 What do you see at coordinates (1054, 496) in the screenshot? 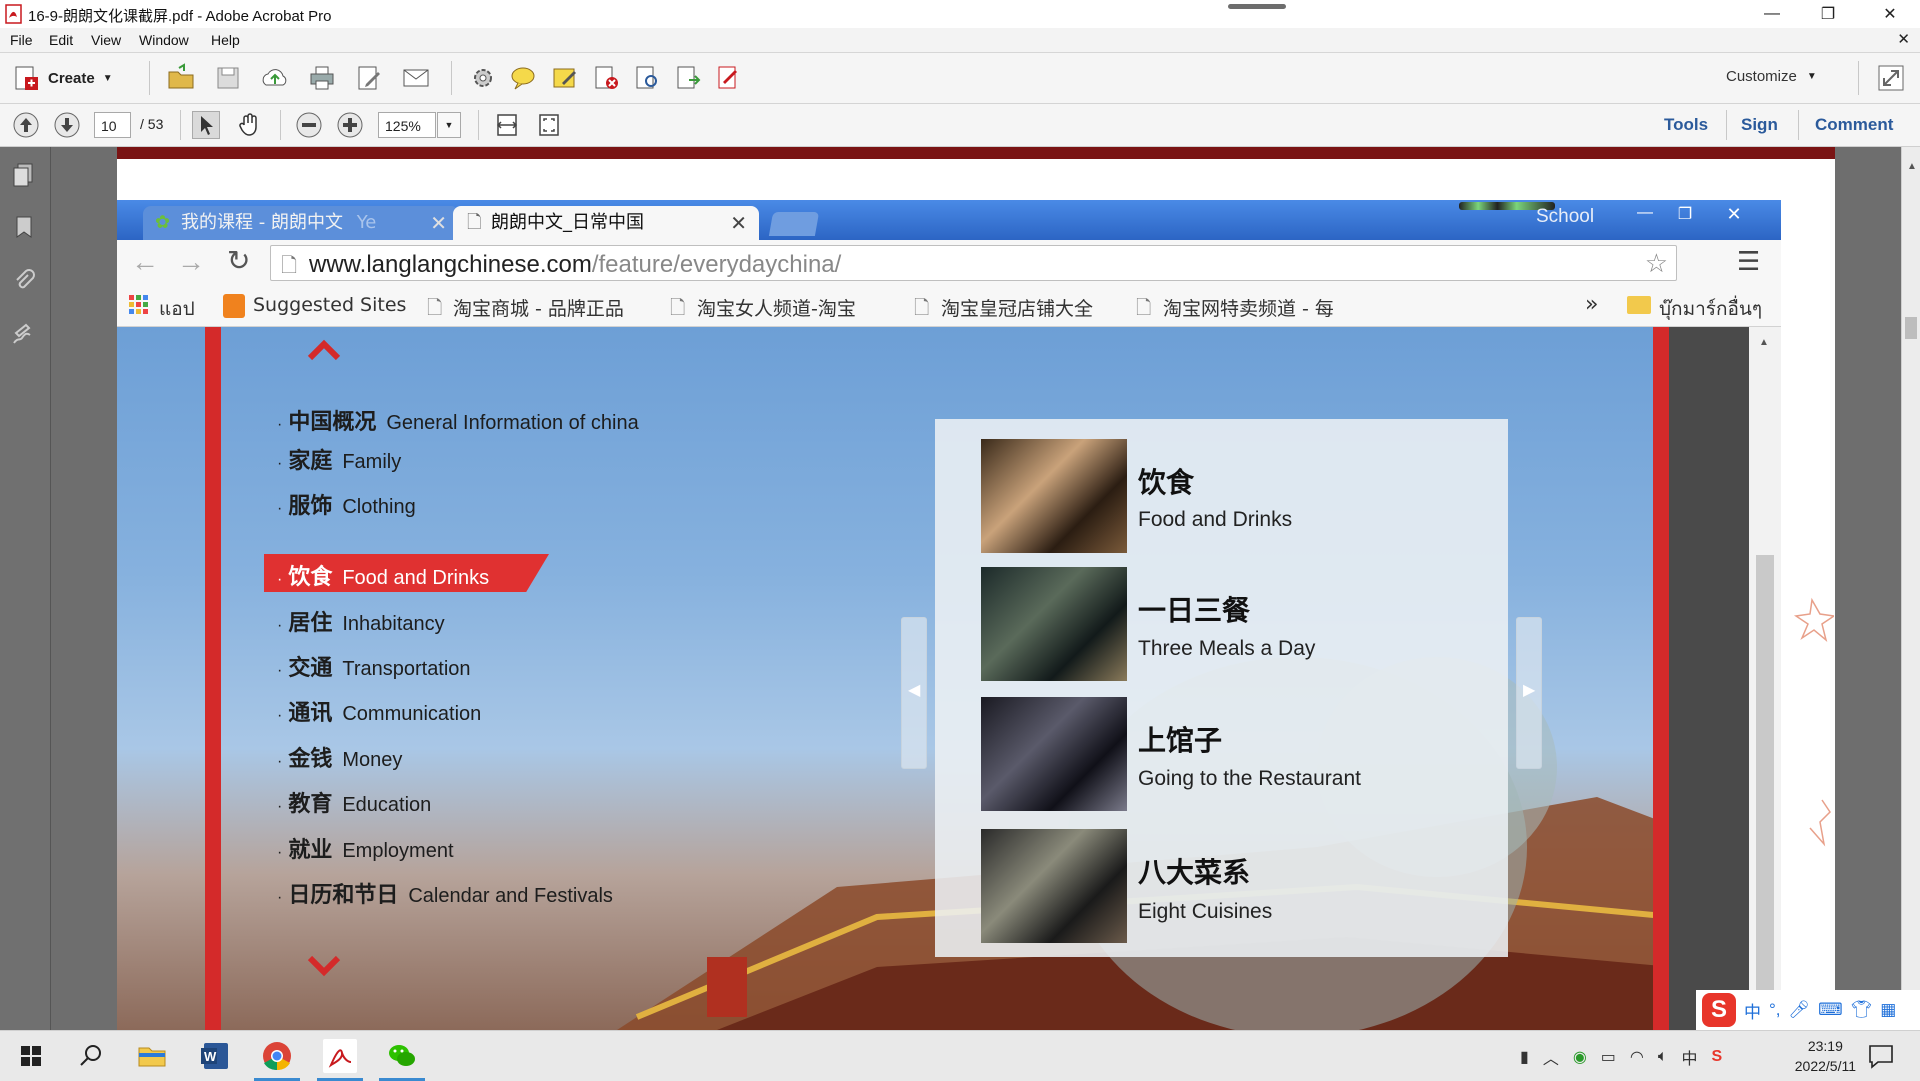
I see `topic-thumbnail-food` at bounding box center [1054, 496].